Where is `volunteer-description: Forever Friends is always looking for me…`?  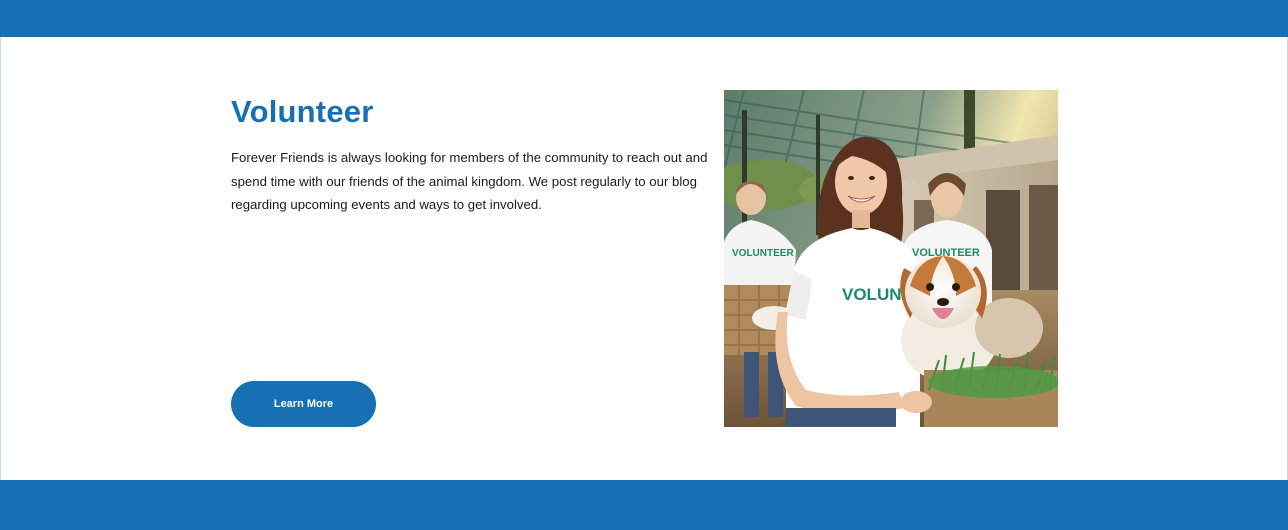
volunteer-description: Forever Friends is always looking for me… is located at coordinates (469, 181).